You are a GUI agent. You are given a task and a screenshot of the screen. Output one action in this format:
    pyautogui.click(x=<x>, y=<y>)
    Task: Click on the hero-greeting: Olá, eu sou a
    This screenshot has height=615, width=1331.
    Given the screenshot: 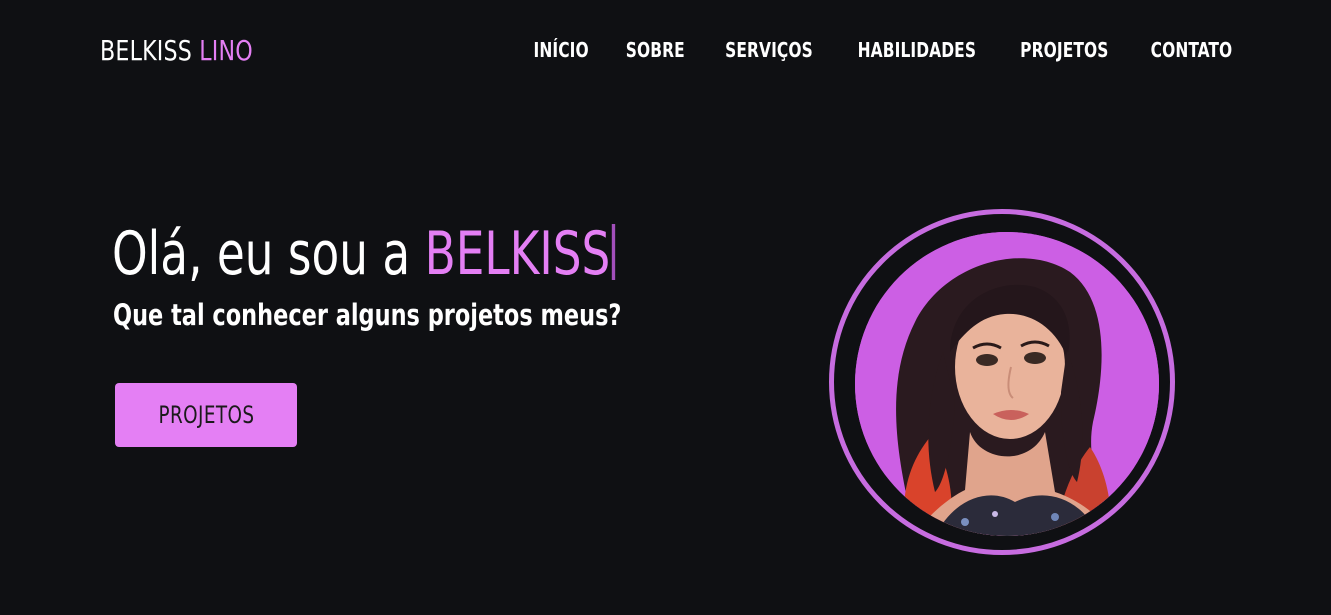 What is the action you would take?
    pyautogui.click(x=268, y=254)
    